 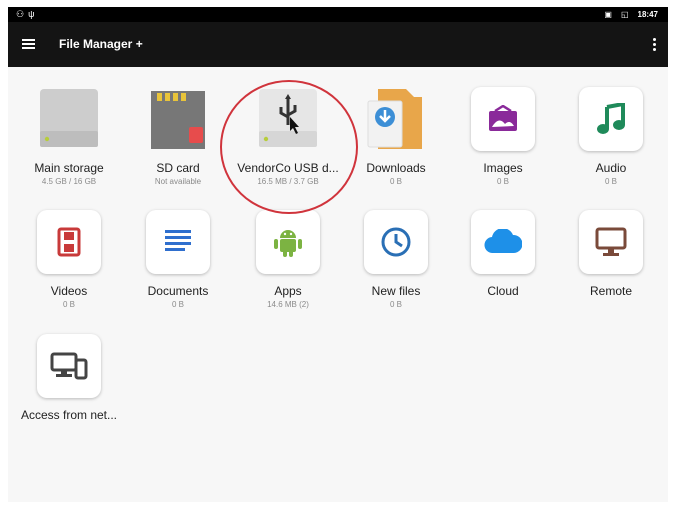 I want to click on item-label: Downloads, so click(x=396, y=168).